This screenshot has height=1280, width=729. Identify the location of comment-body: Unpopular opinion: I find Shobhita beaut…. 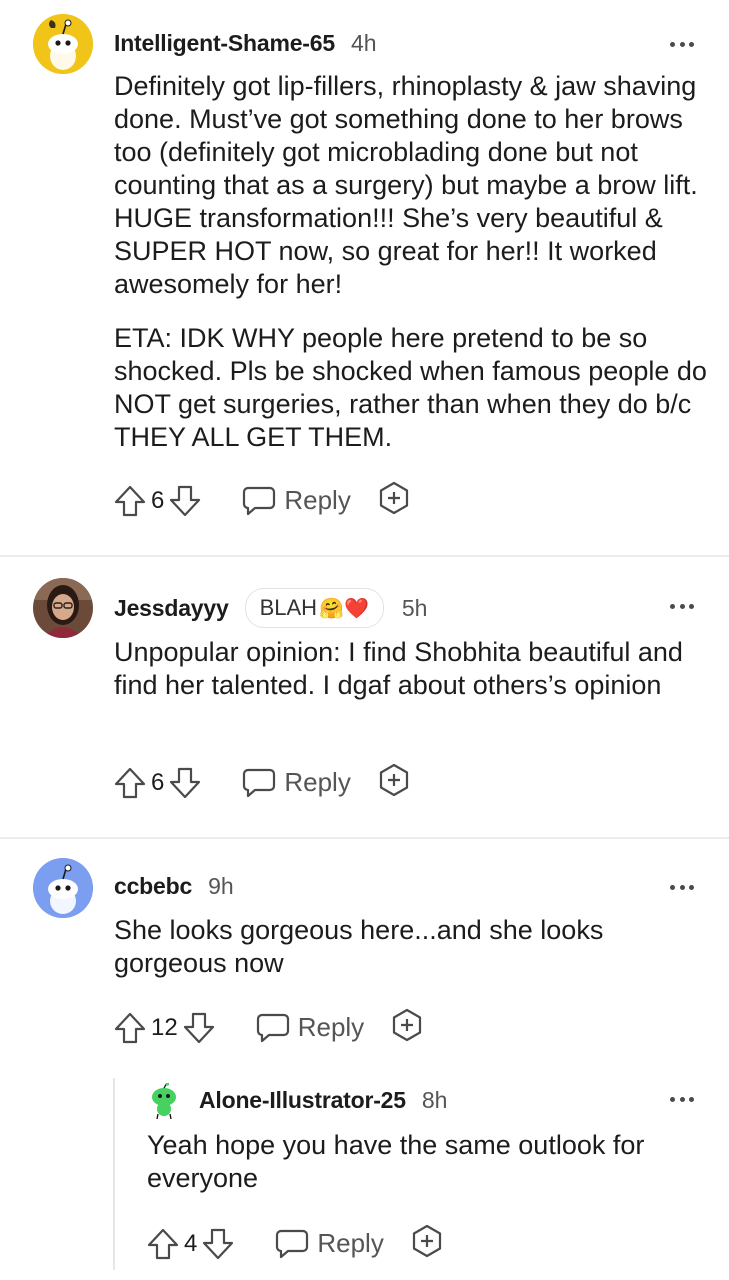
(414, 669).